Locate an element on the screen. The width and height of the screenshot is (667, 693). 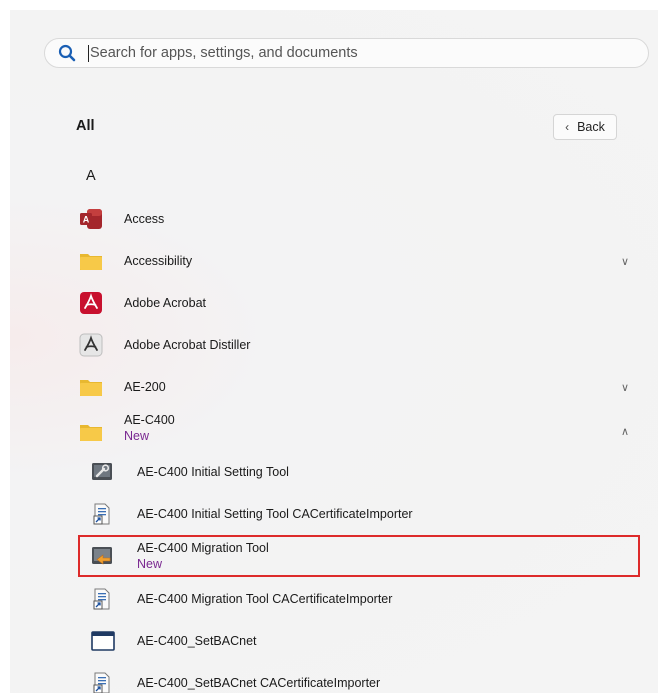
app-label: AE-C400_SetBACnet is located at coordinates (197, 641).